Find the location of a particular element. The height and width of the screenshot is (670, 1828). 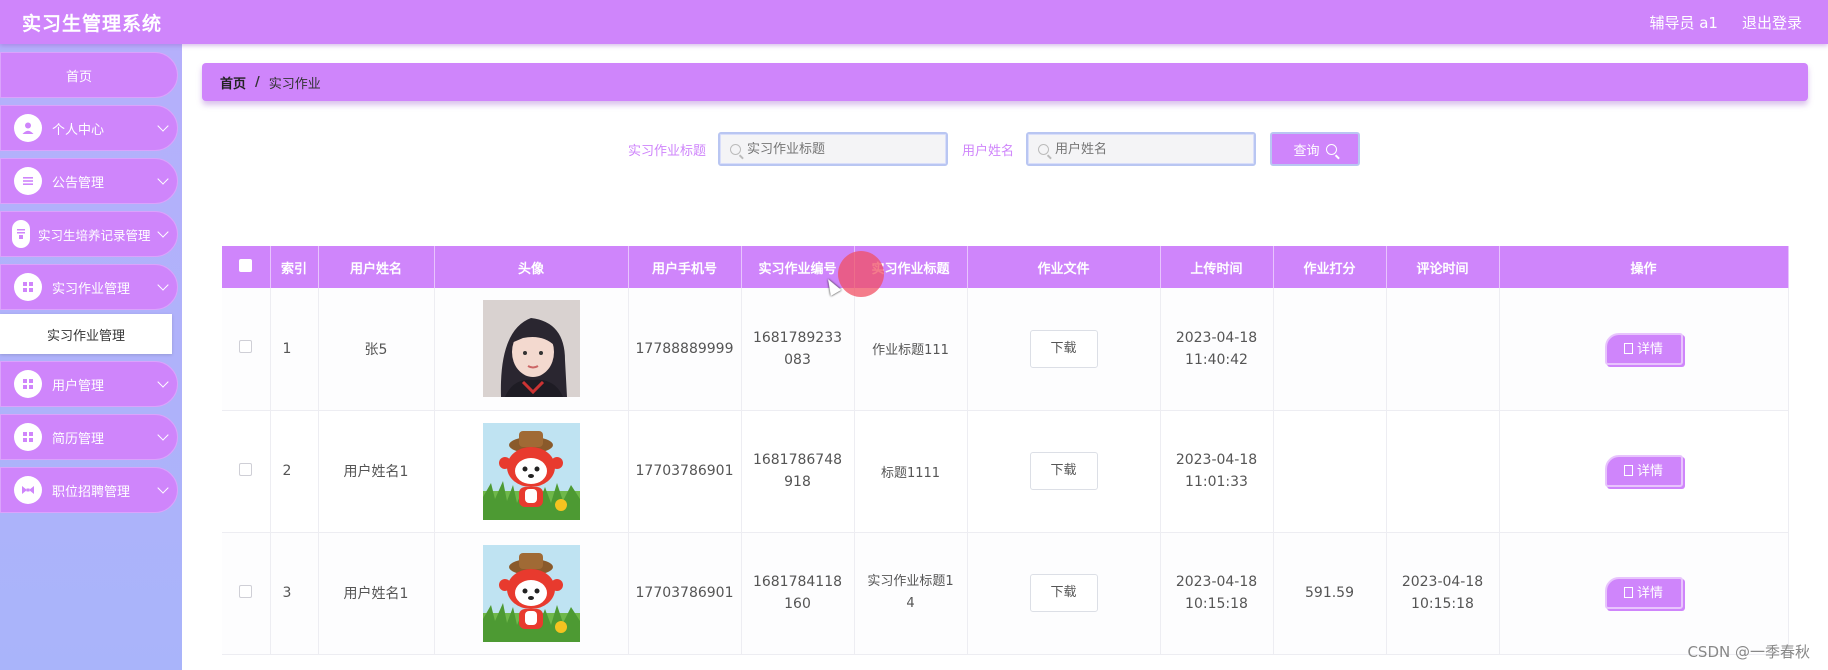

breadcrumb-current: 实习作业 is located at coordinates (294, 84).